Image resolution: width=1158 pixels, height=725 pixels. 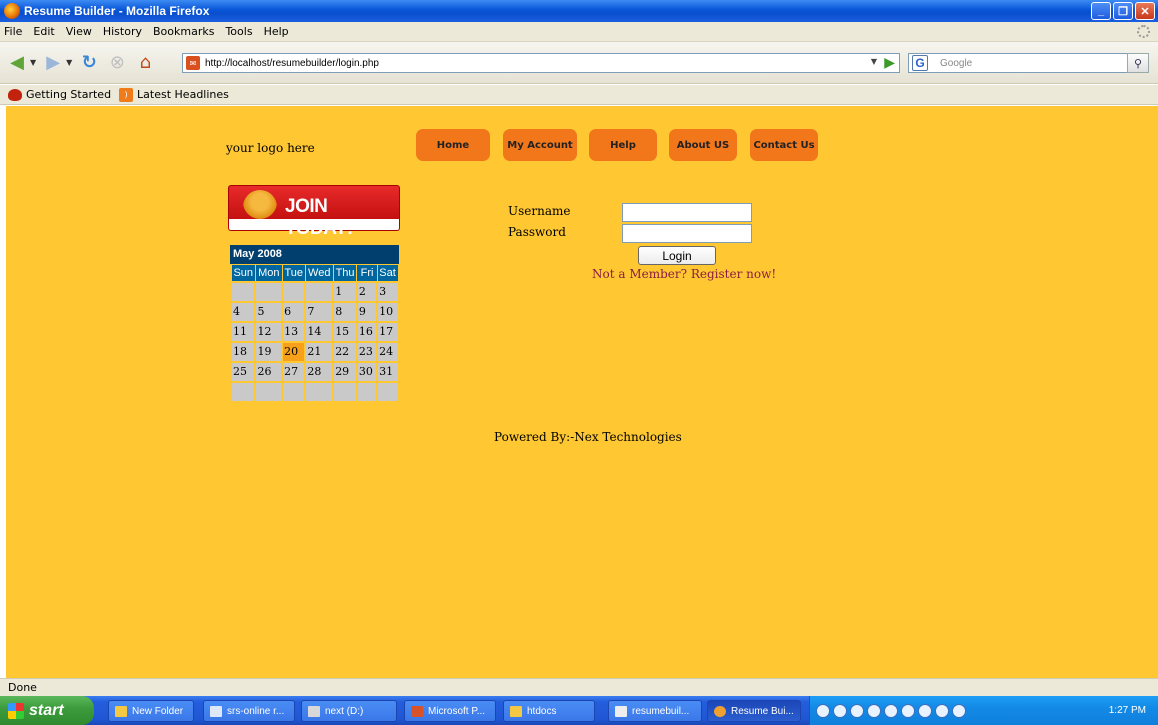 What do you see at coordinates (684, 274) in the screenshot?
I see `register-link: Not a Member? Register now!` at bounding box center [684, 274].